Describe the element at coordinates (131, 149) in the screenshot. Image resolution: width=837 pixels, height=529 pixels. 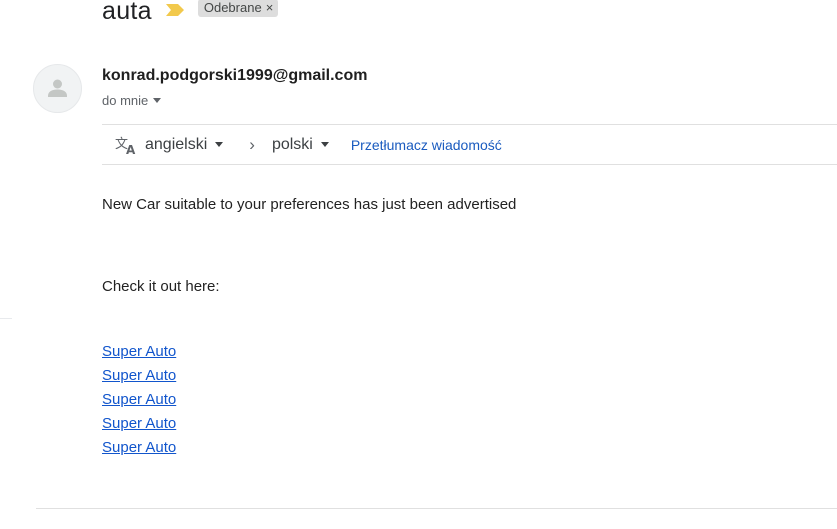
I see `svg-text: A` at that location.